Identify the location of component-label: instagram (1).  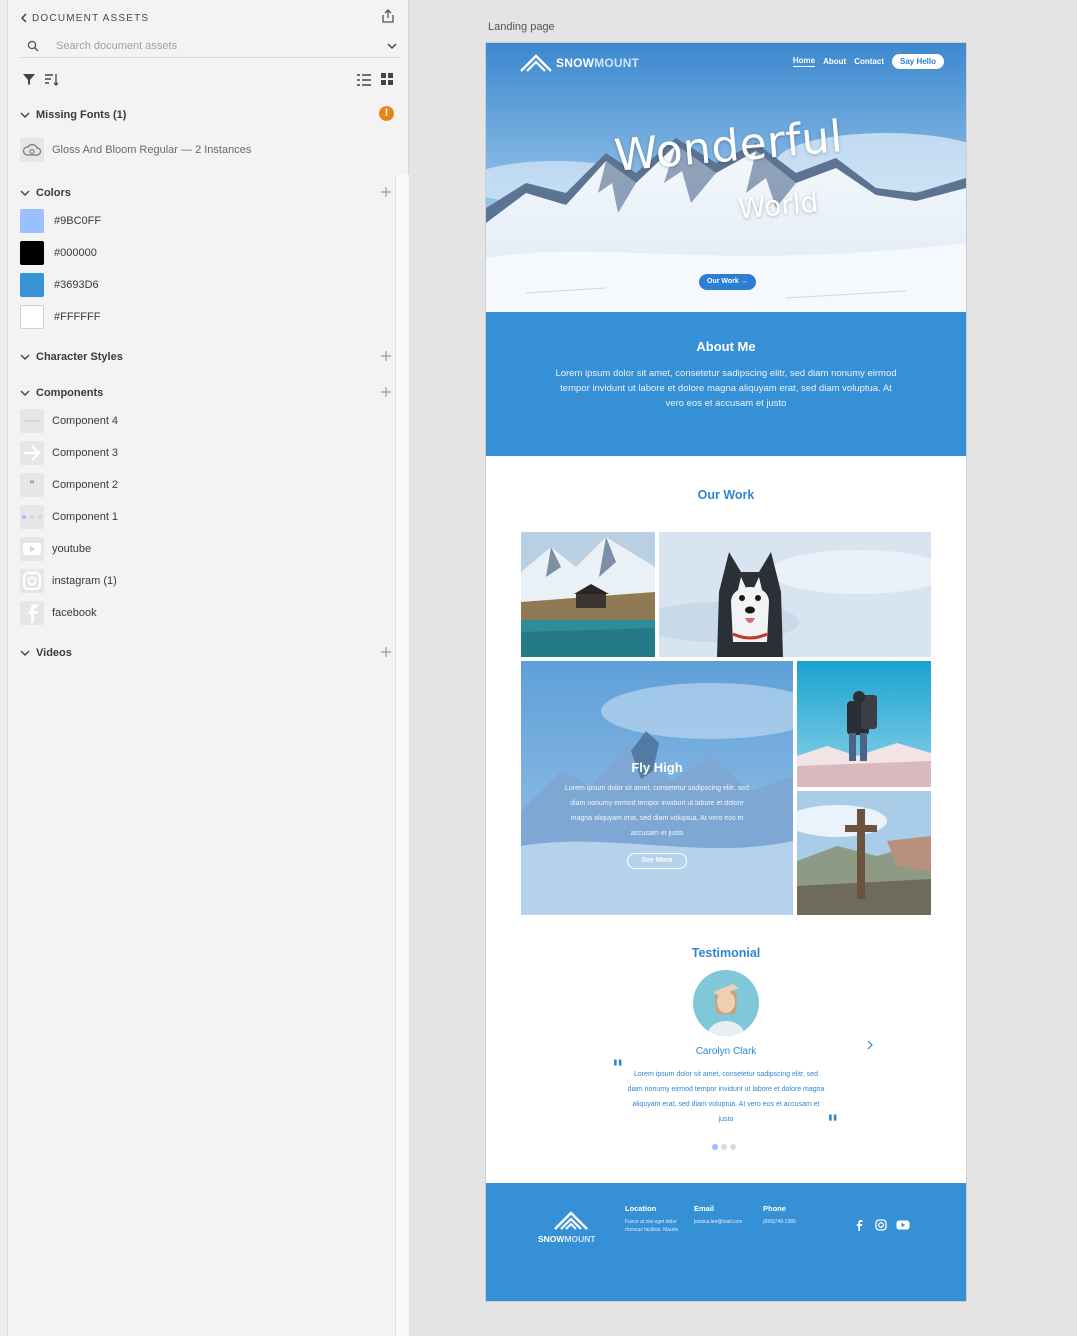
(84, 581).